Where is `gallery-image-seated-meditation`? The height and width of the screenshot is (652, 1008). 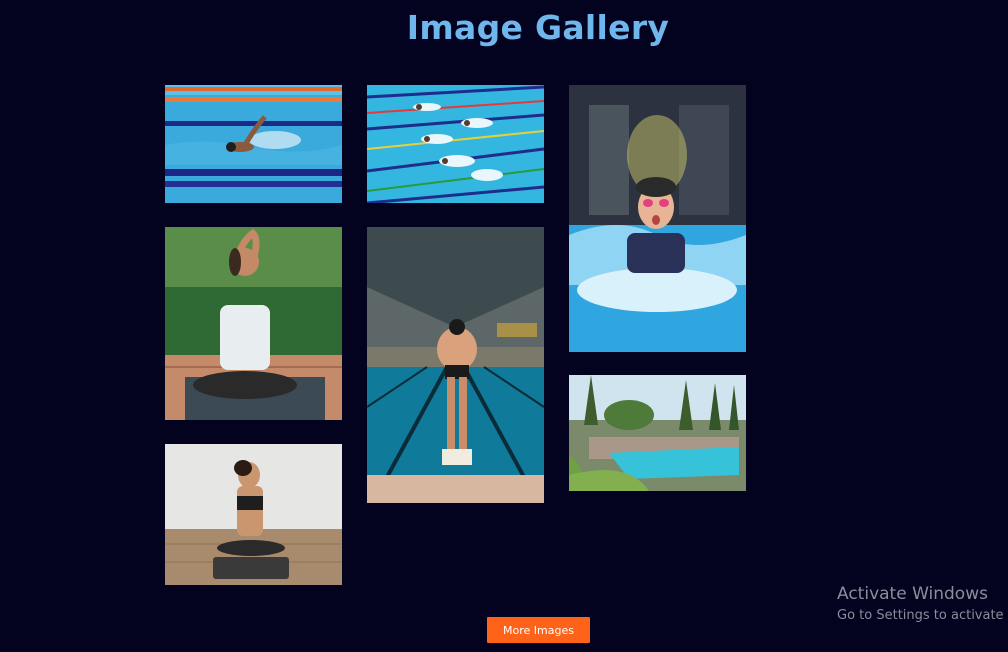 gallery-image-seated-meditation is located at coordinates (253, 514).